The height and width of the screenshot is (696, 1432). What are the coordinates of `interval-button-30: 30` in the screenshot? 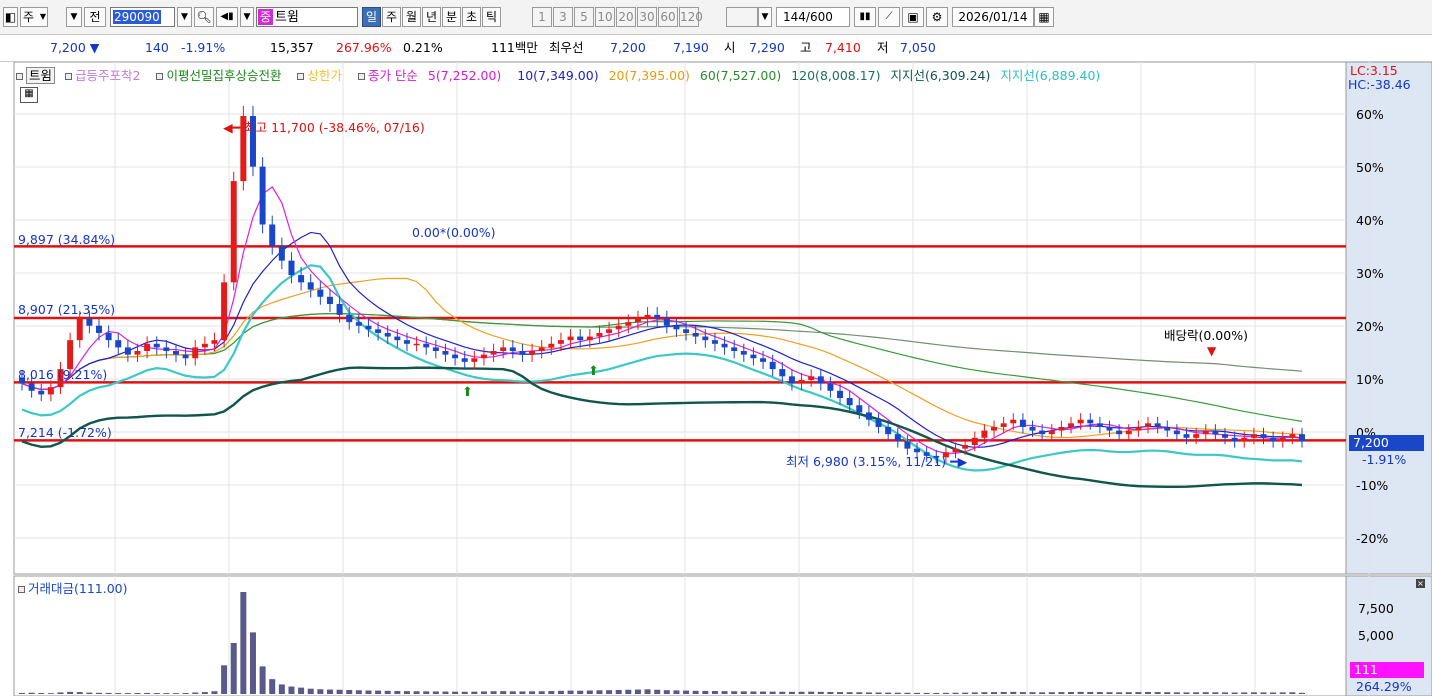 It's located at (647, 17).